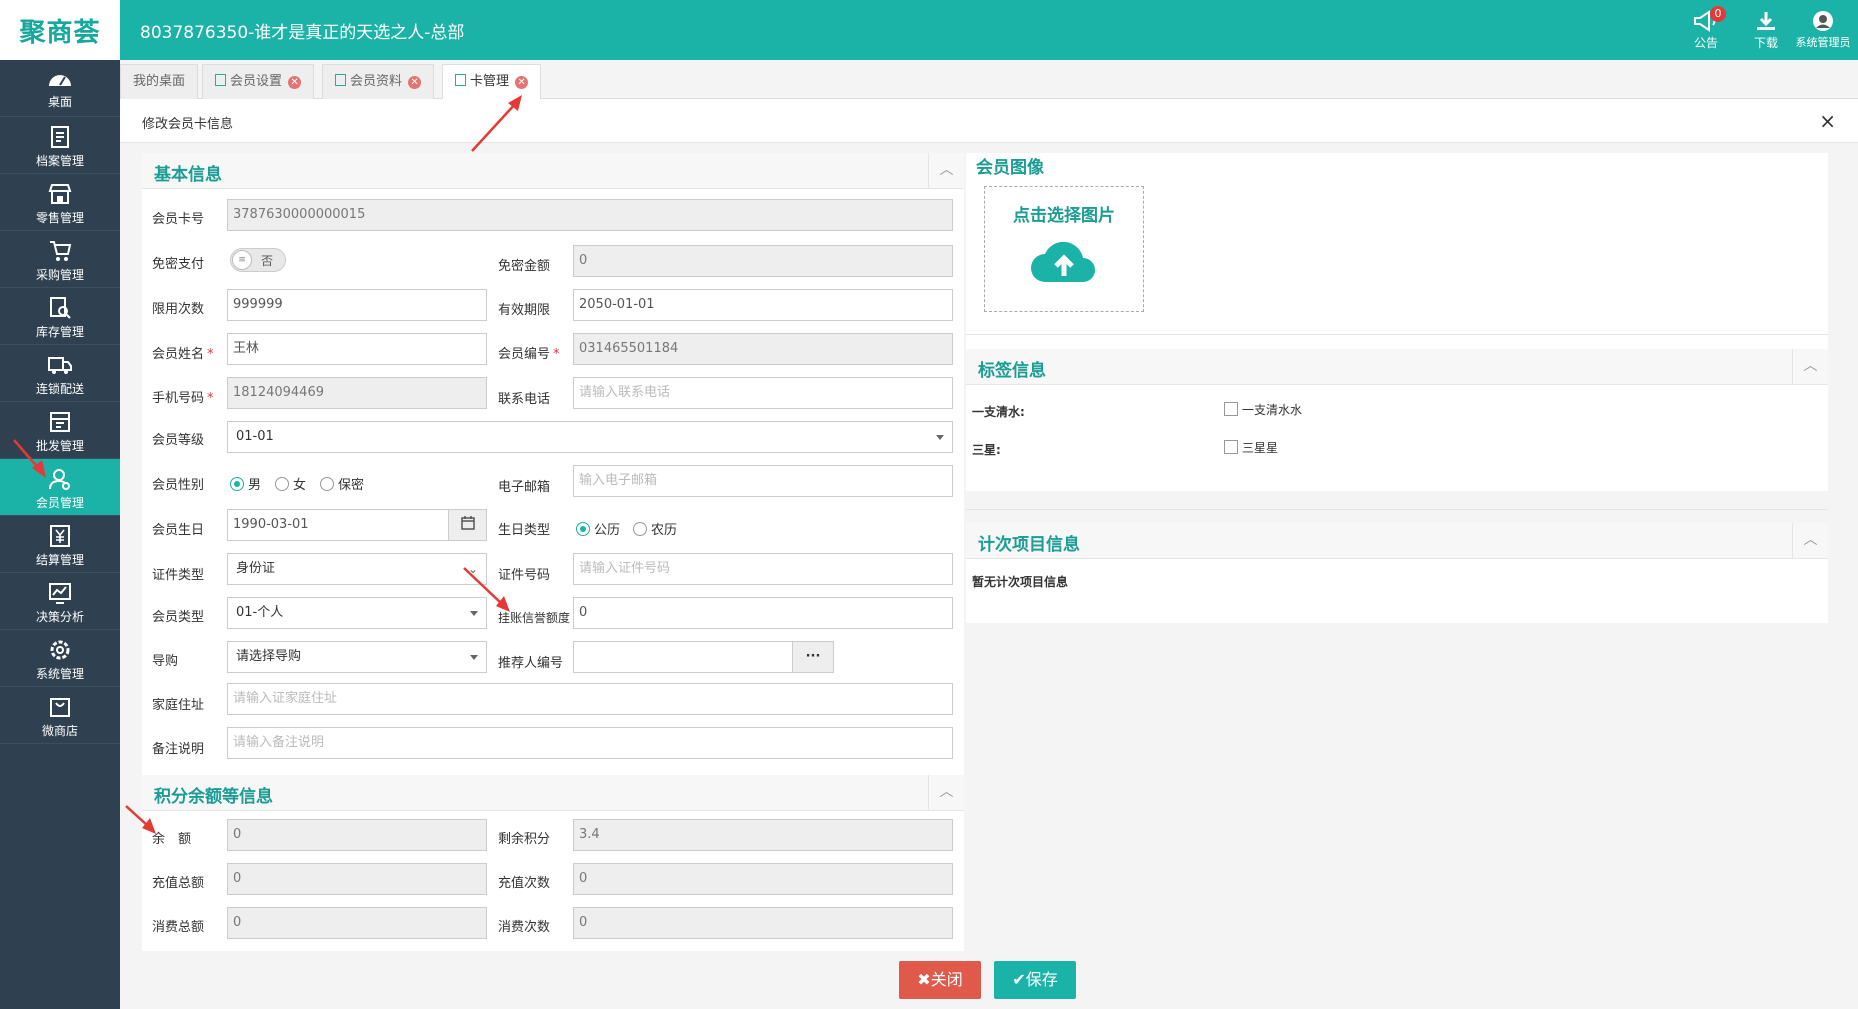  What do you see at coordinates (763, 481) in the screenshot?
I see `email-input: 输入电子邮箱` at bounding box center [763, 481].